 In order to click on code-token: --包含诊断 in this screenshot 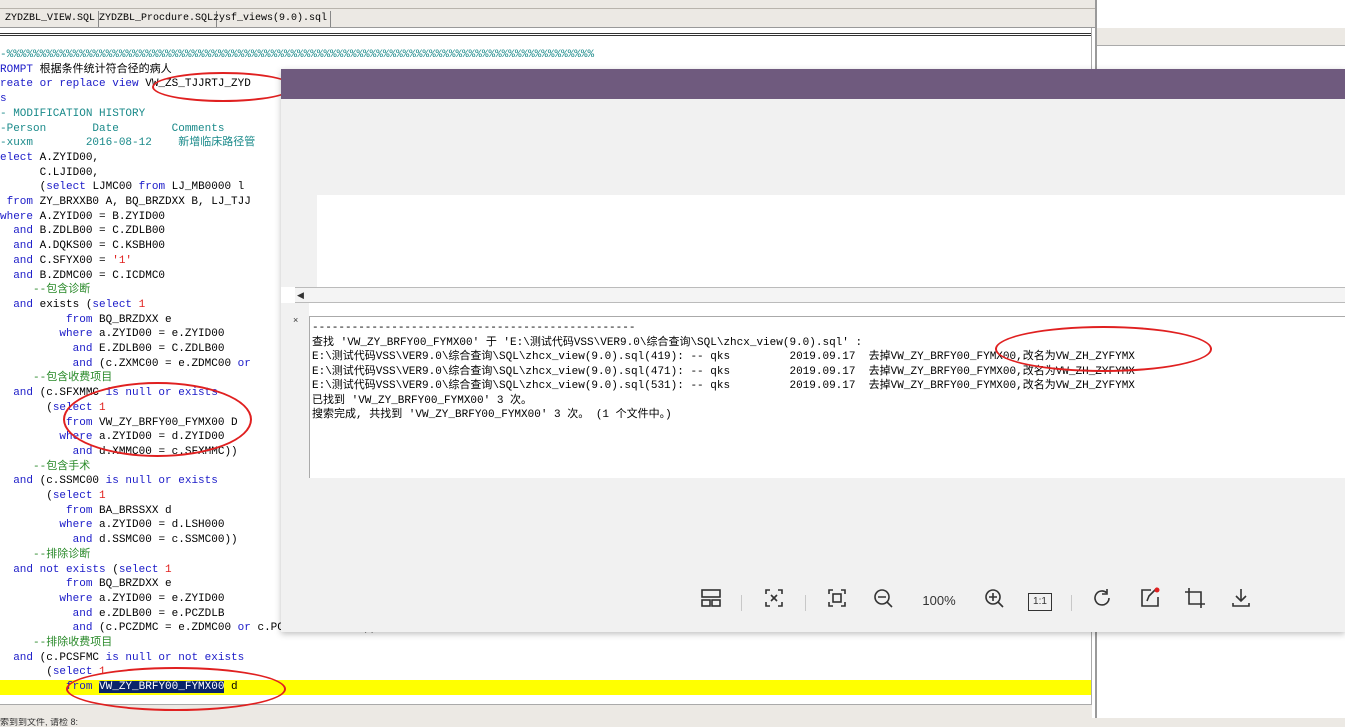, I will do `click(45, 290)`.